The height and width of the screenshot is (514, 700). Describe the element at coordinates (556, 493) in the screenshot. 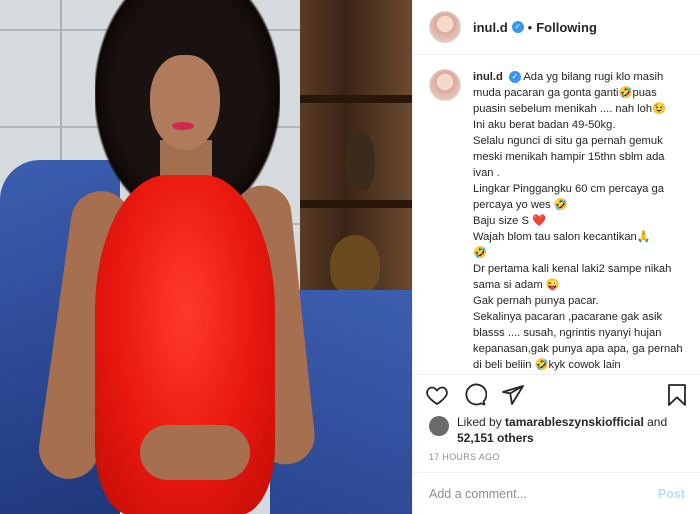

I see `comment-box: Add a comment... Post` at that location.